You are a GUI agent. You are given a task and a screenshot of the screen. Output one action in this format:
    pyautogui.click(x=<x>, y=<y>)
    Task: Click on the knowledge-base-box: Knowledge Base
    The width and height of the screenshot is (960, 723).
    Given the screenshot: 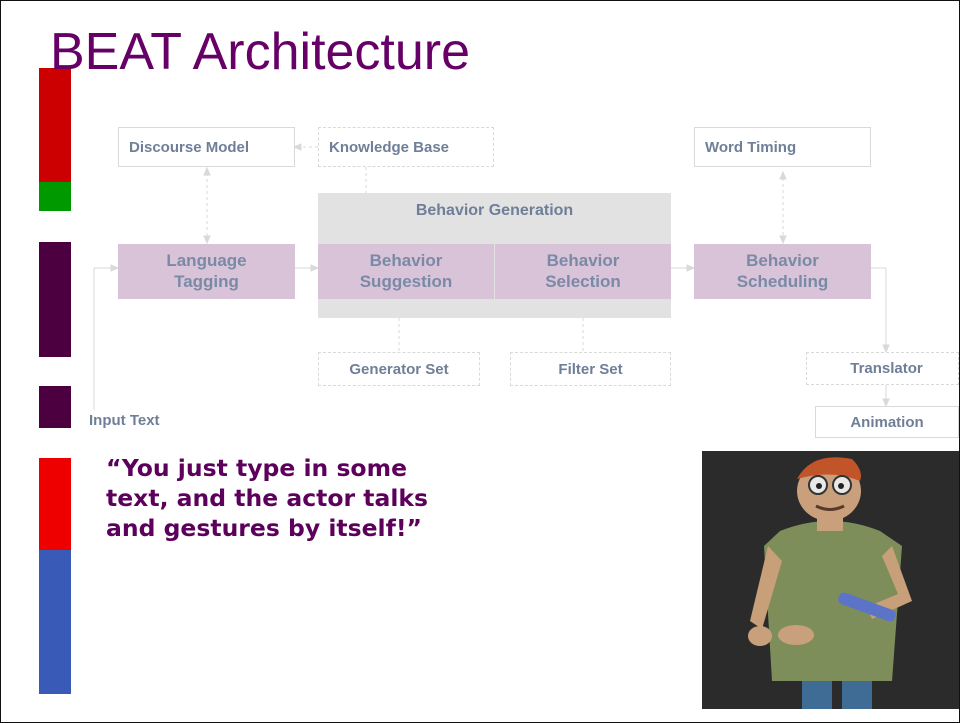 What is the action you would take?
    pyautogui.click(x=406, y=147)
    